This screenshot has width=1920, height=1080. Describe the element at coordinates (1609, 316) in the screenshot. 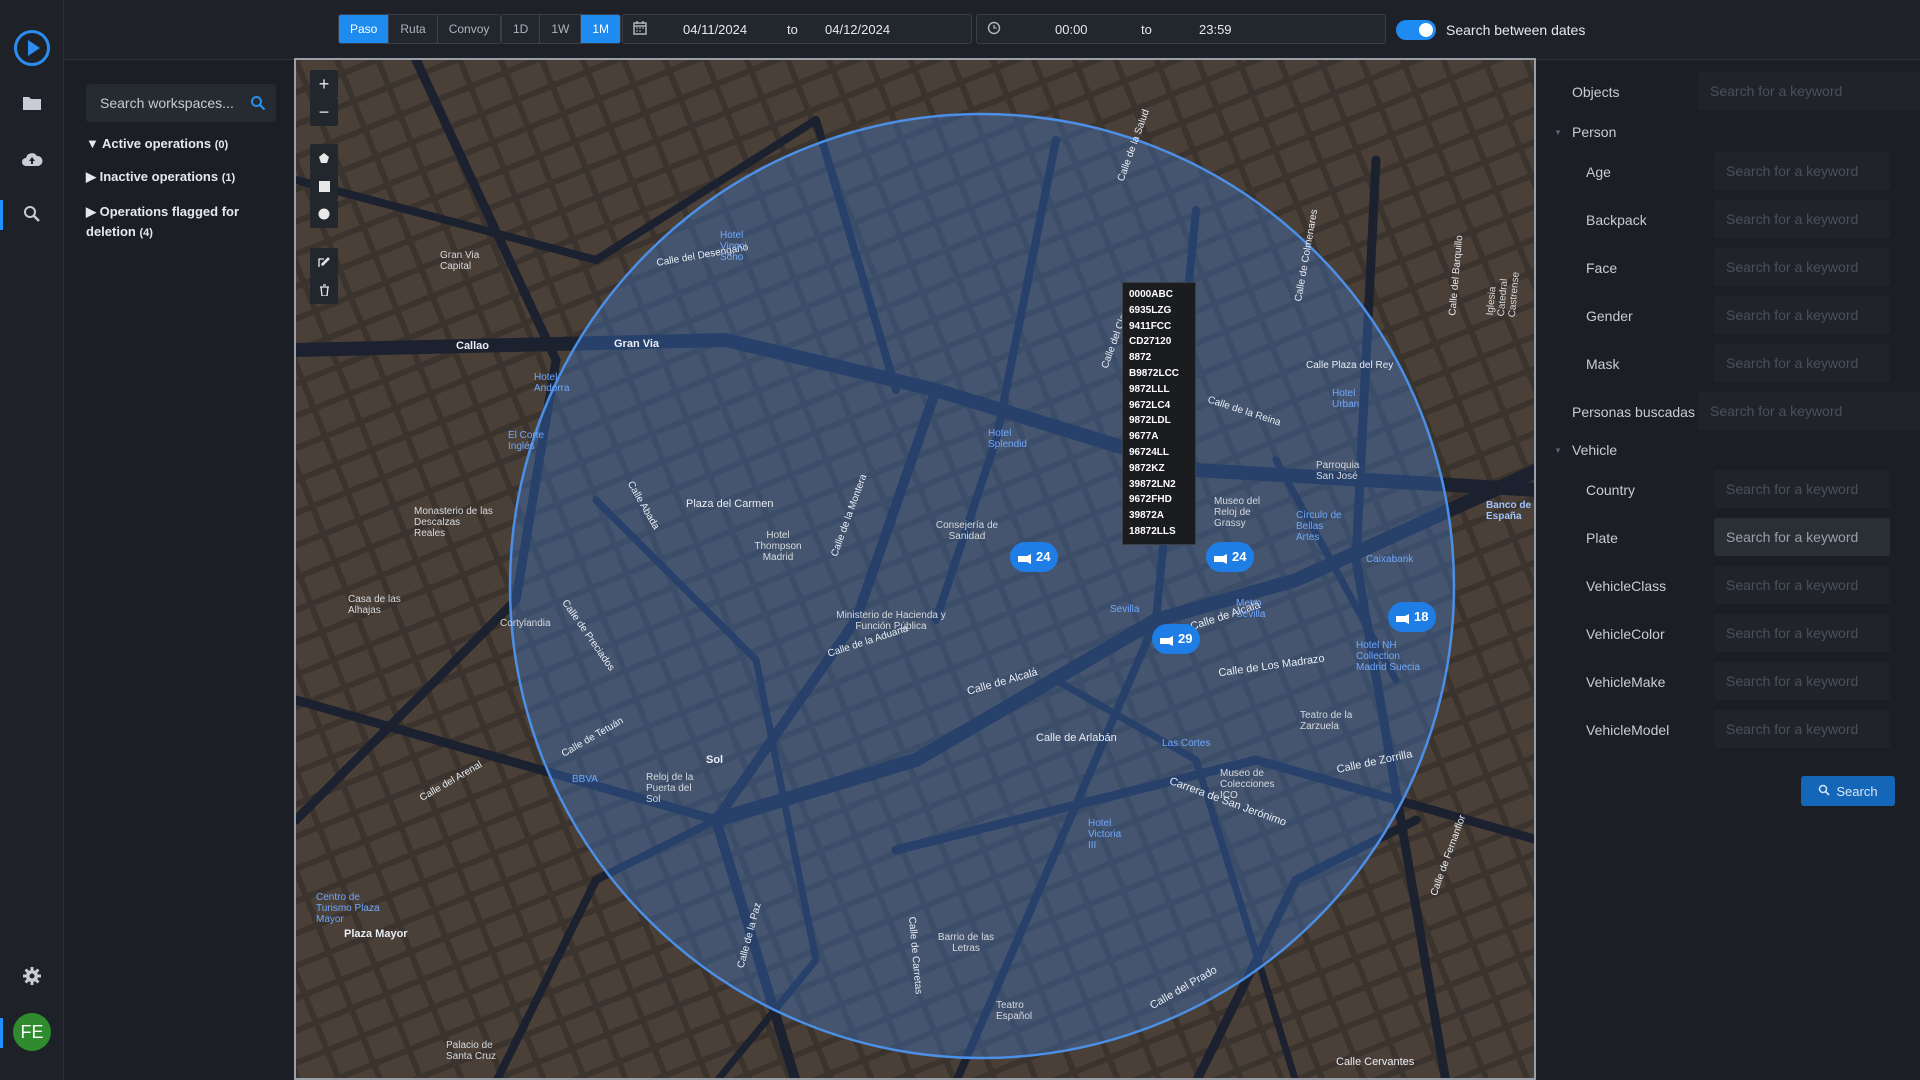

I see `filter-label: Gender` at that location.